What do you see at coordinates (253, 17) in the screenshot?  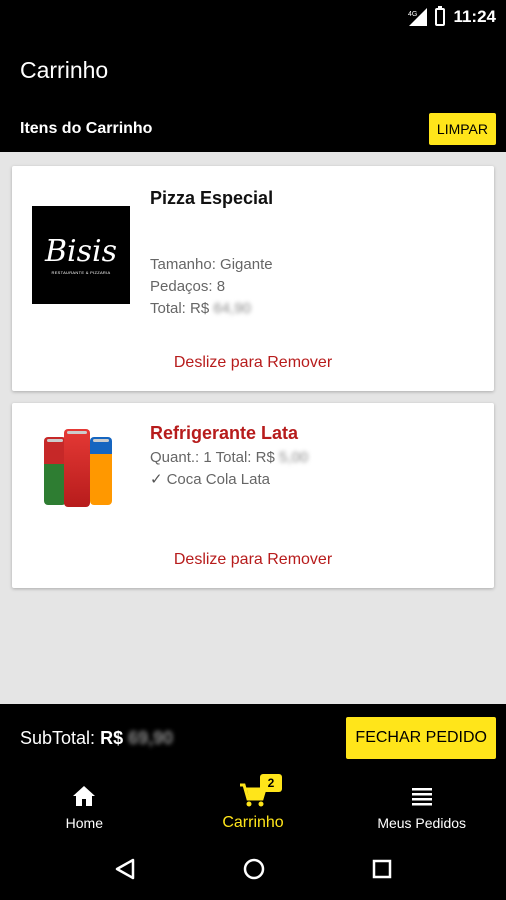 I see `status-bar: 4G 11:24` at bounding box center [253, 17].